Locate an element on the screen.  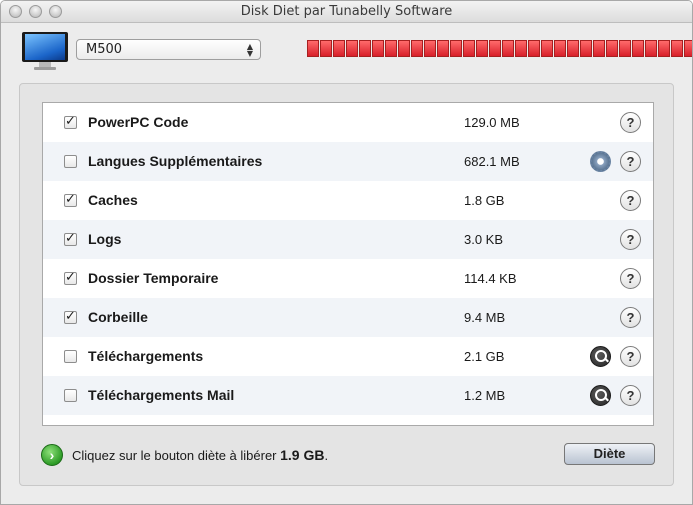
item-label: Langues Supplémentaires is located at coordinates (175, 161).